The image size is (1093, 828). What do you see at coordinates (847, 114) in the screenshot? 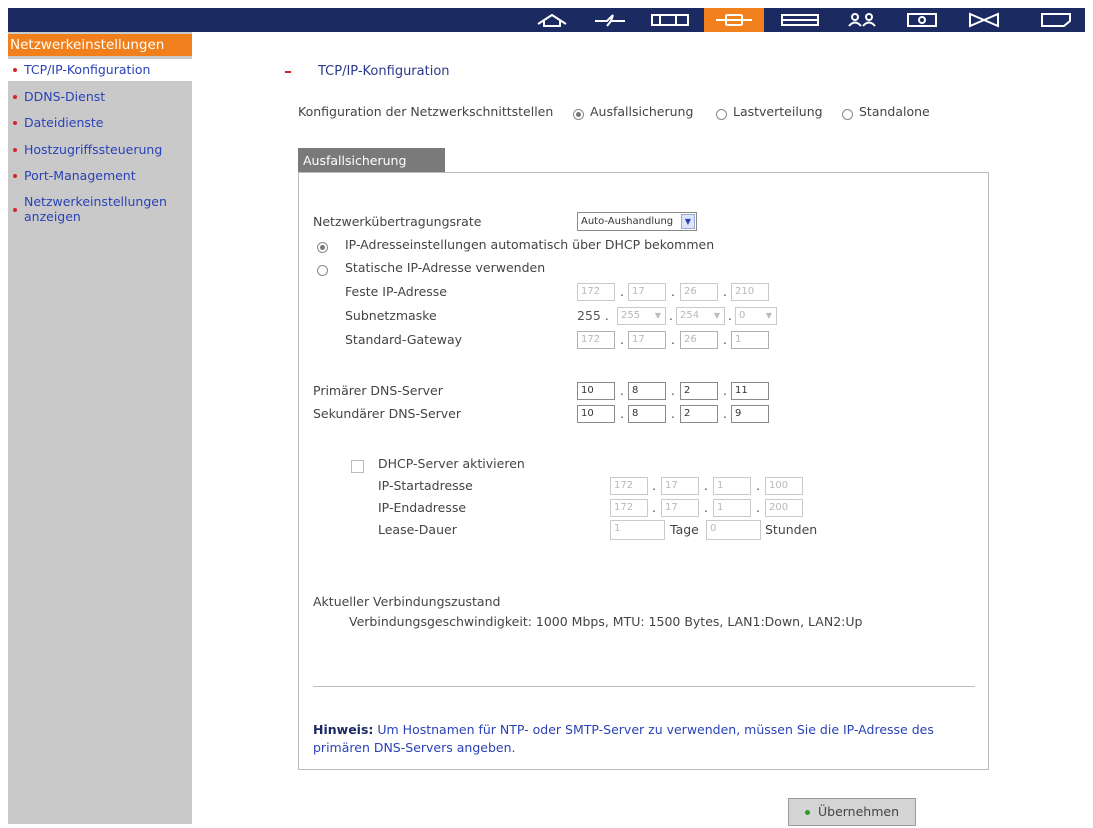
I see `mode-standalone-radio` at bounding box center [847, 114].